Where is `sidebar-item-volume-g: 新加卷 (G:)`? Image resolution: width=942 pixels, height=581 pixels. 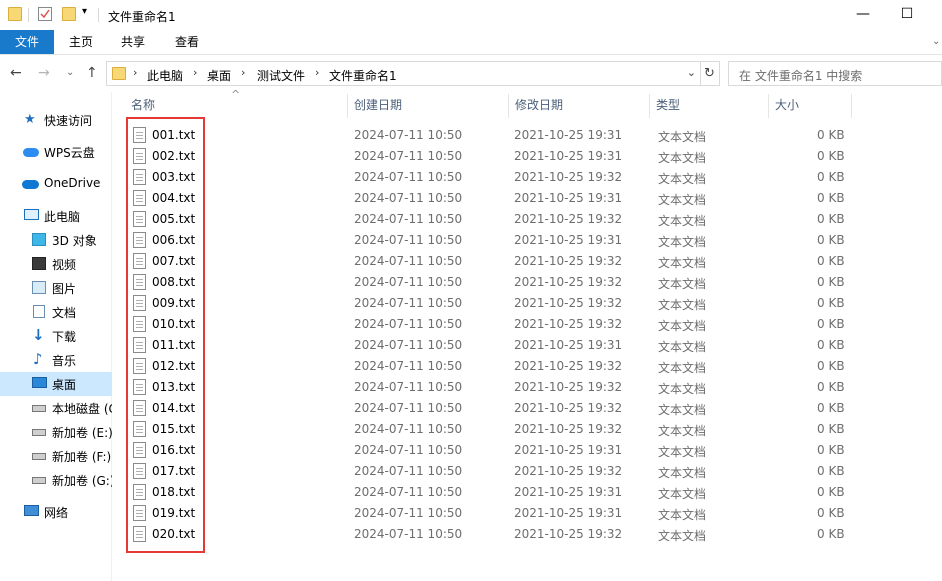
sidebar-item-volume-g: 新加卷 (G:) is located at coordinates (56, 480).